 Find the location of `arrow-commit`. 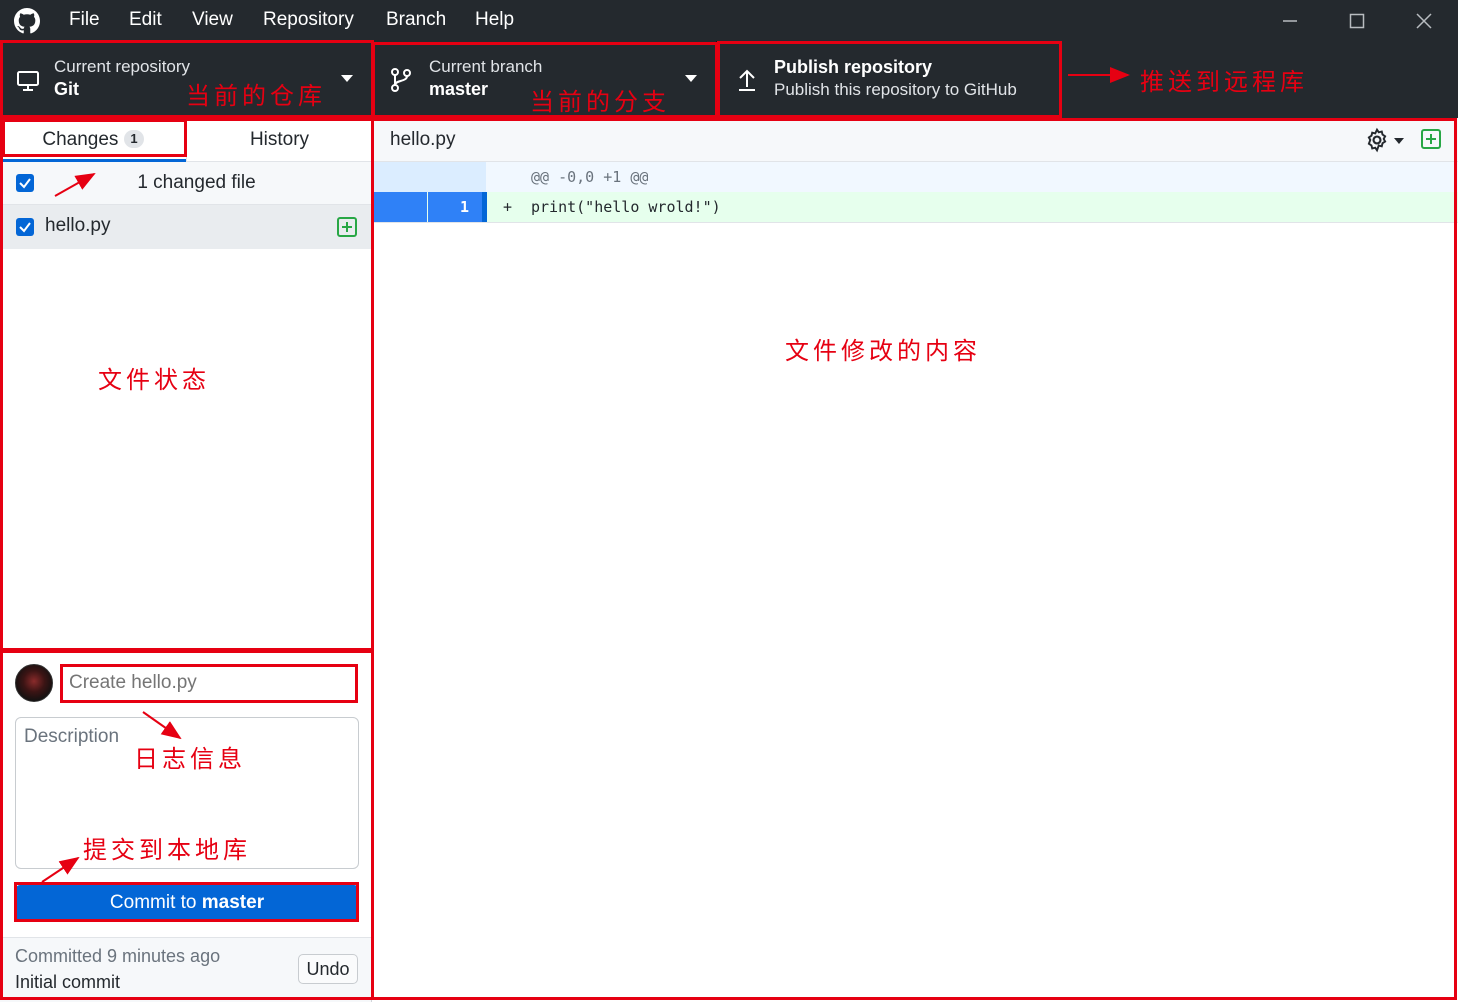

arrow-commit is located at coordinates (60, 869).